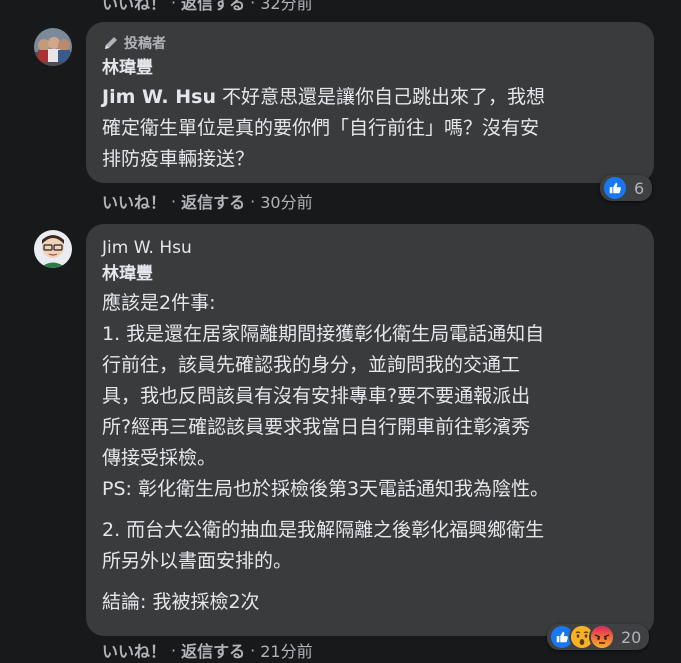 This screenshot has width=681, height=663. What do you see at coordinates (286, 650) in the screenshot?
I see `timestamp: 21分前` at bounding box center [286, 650].